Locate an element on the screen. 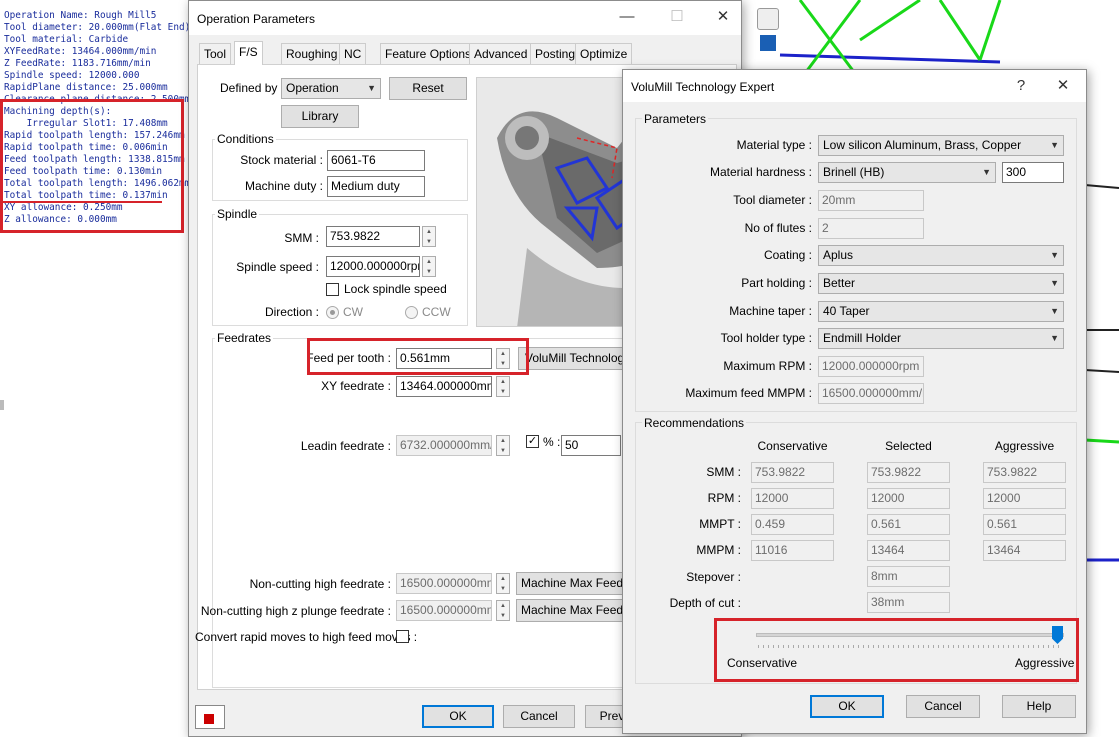 This screenshot has width=1119, height=737. tab-feature-options: Feature Options is located at coordinates (428, 53).